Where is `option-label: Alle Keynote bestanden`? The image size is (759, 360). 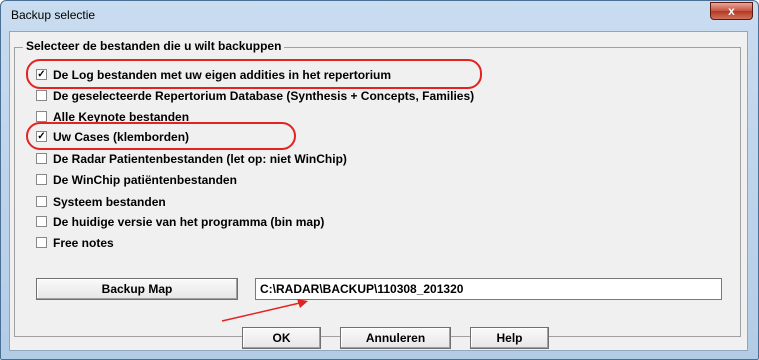
option-label: Alle Keynote bestanden is located at coordinates (121, 116).